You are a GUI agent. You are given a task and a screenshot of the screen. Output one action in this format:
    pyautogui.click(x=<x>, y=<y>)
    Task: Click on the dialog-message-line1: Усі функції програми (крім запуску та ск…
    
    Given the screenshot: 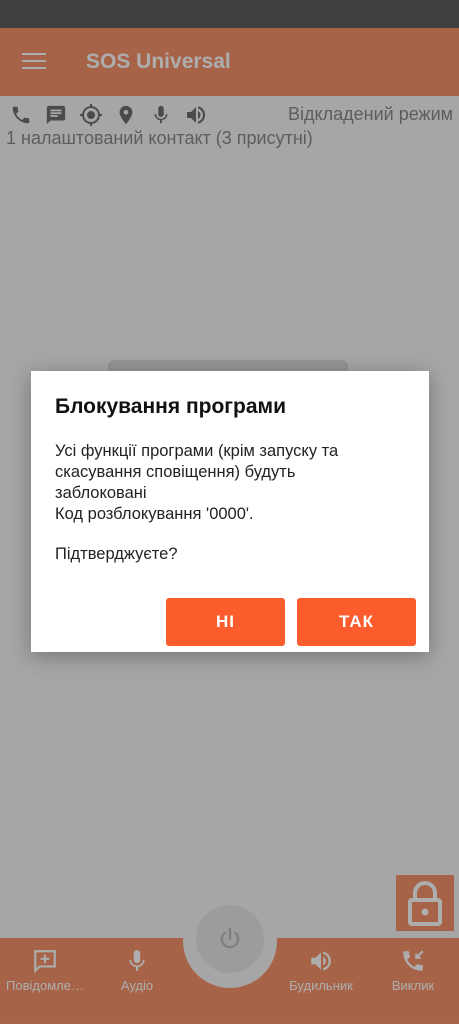 What is the action you would take?
    pyautogui.click(x=197, y=472)
    